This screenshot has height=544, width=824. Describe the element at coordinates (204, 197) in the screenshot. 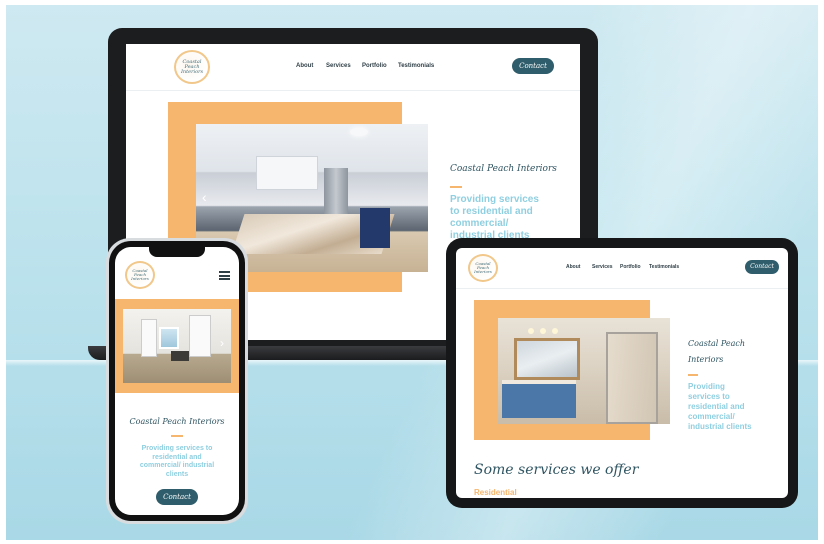

I see `carousel-prev-icon: ‹` at that location.